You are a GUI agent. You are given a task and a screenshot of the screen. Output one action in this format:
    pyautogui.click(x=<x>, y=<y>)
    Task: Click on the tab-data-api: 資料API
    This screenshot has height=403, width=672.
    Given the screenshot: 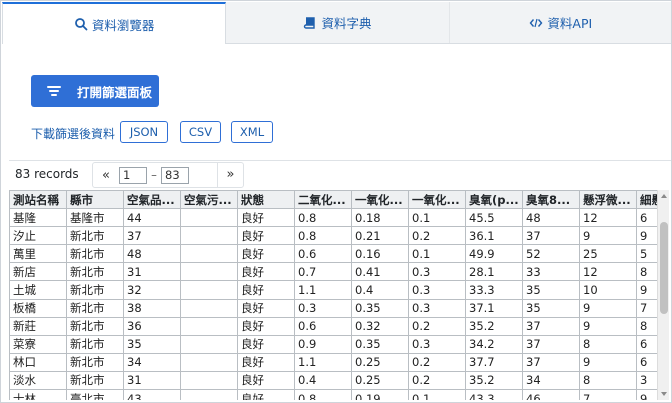 What is the action you would take?
    pyautogui.click(x=560, y=22)
    